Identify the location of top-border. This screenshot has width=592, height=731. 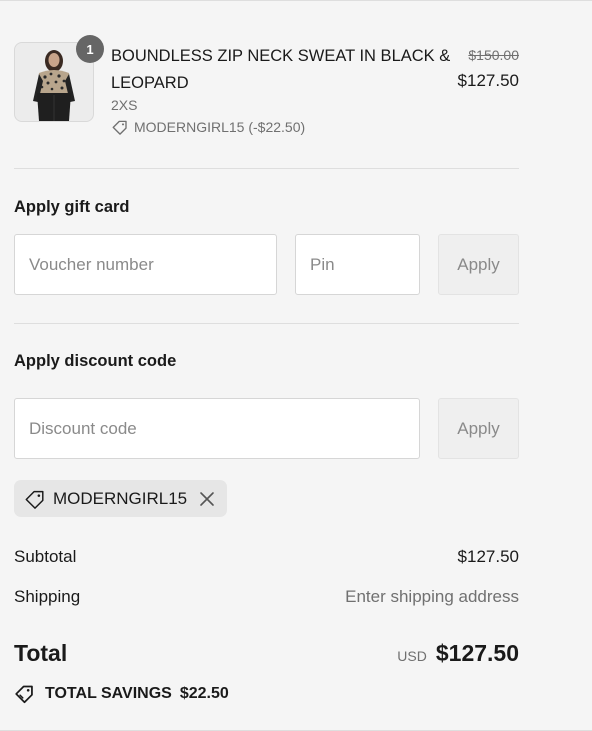
(296, 0).